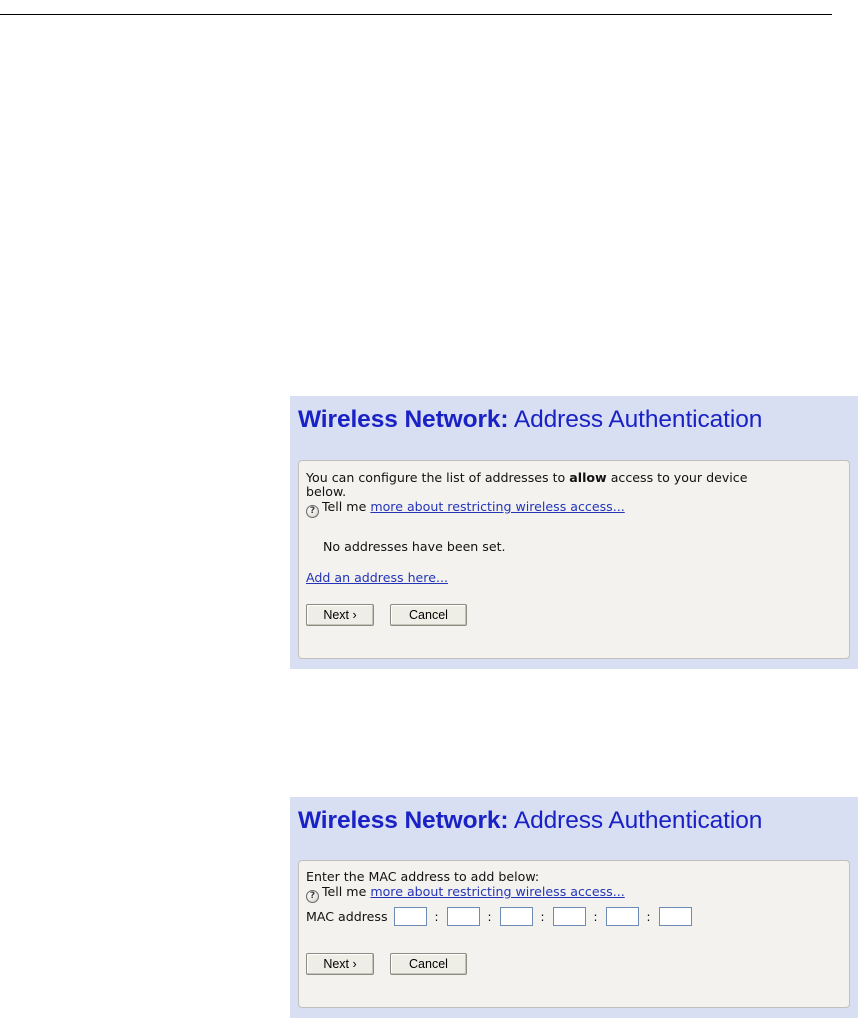  I want to click on mac-octet-4-input, so click(569, 916).